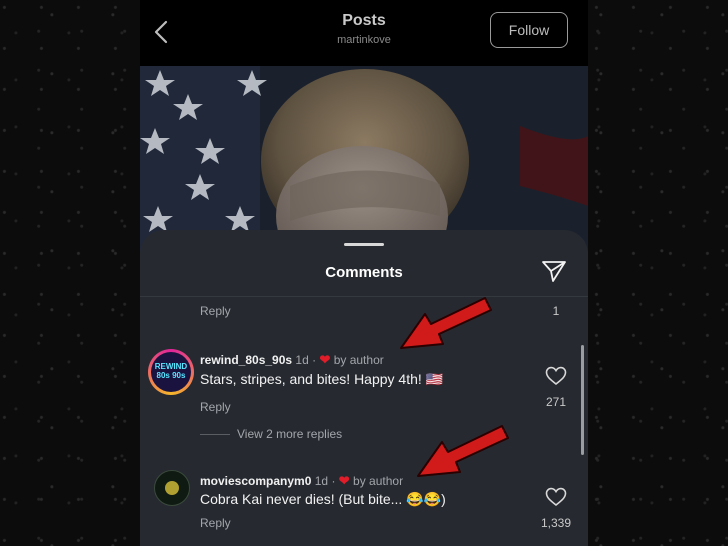  I want to click on comment-meta: rewind_80s_90s 1d · ❤ by author, so click(292, 359).